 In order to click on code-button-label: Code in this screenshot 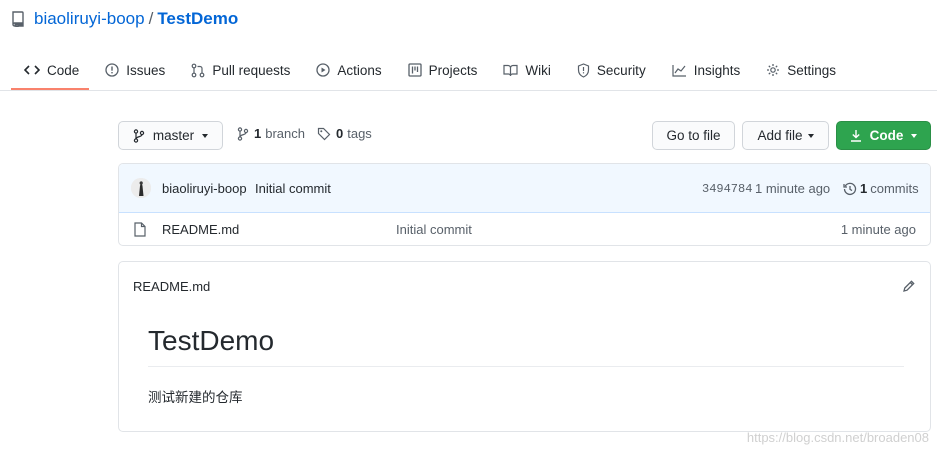, I will do `click(886, 135)`.